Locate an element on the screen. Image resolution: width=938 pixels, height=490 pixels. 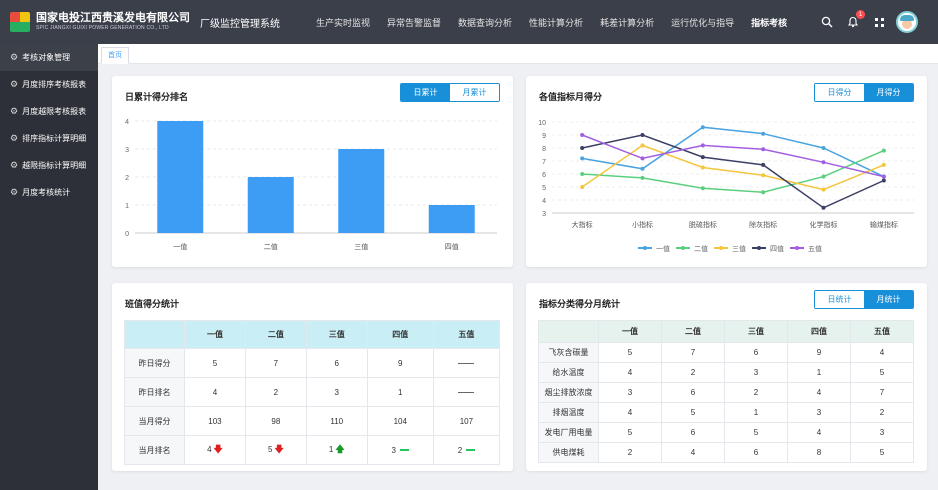
y-tick-label: 1 is located at coordinates (127, 206).